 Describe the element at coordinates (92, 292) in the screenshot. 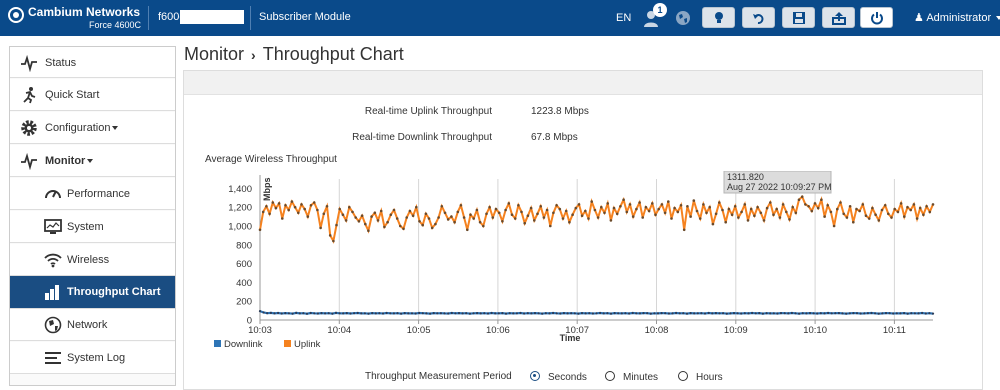

I see `sidebar-item-throughput-chart: Throughput Chart` at that location.